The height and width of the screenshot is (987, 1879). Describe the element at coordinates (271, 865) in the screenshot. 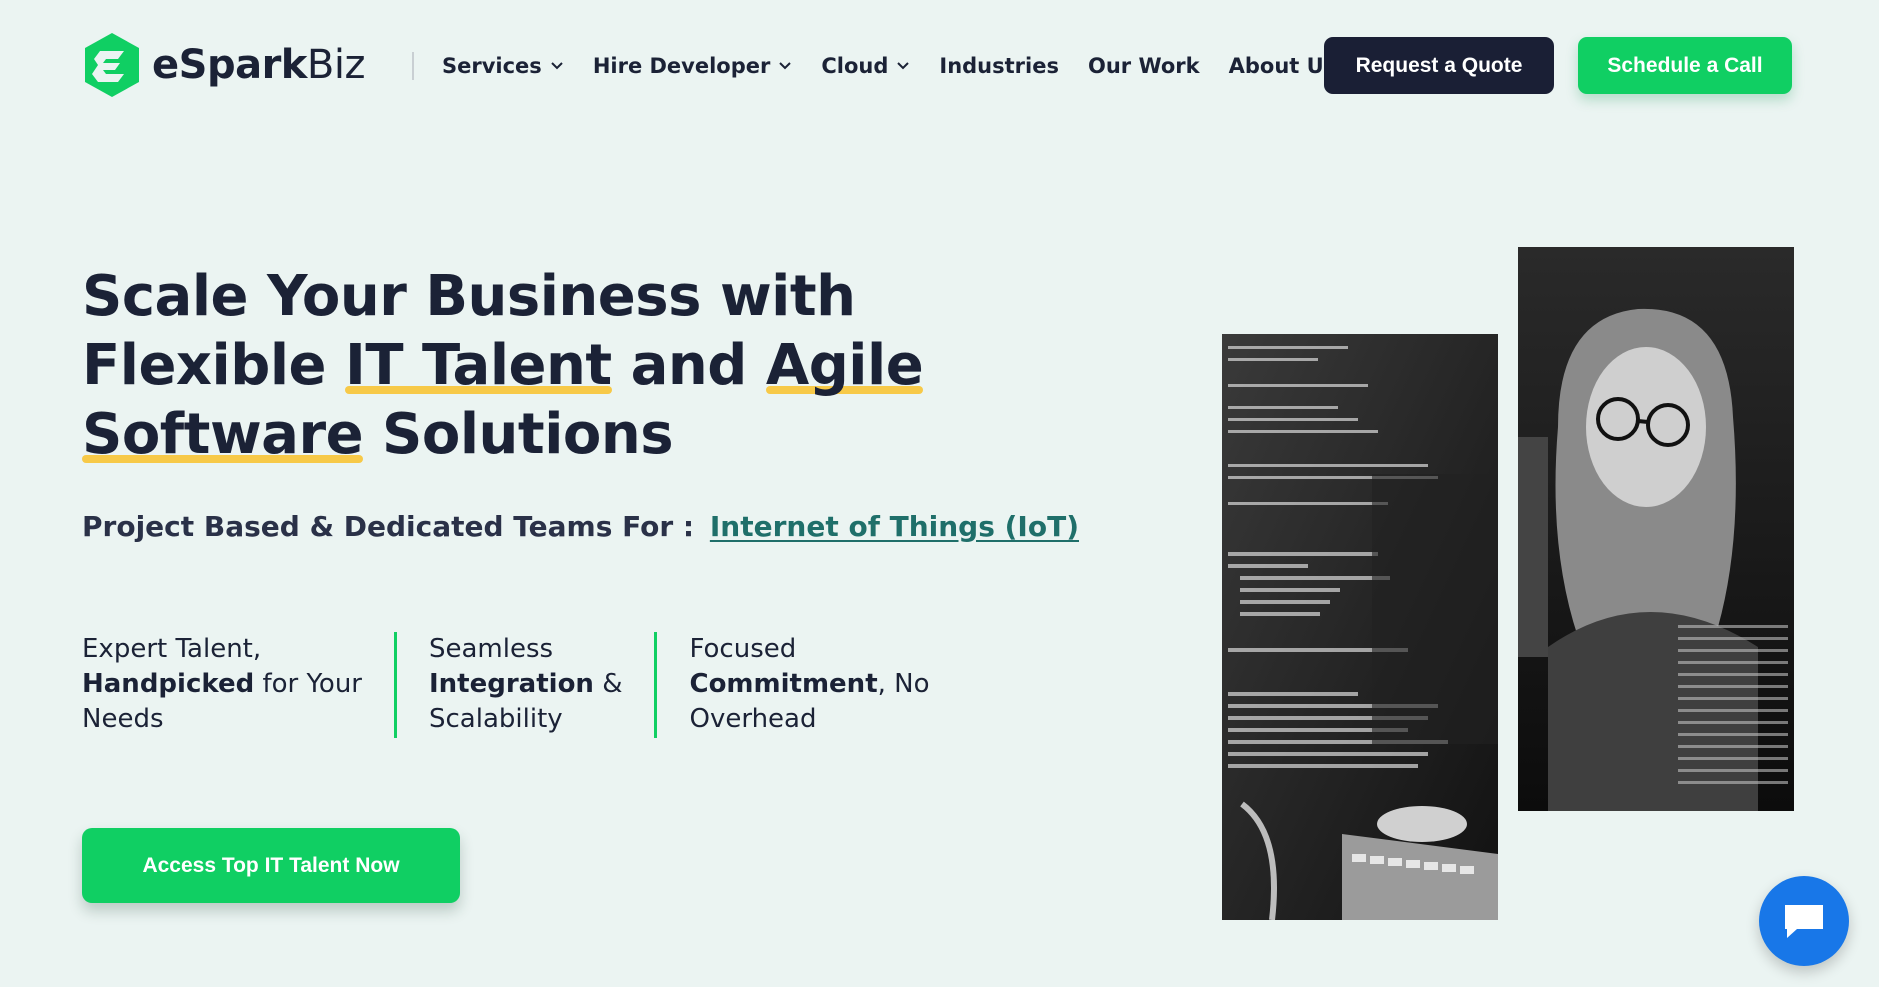

I see `access-talent-button: Access Top IT Talent Now` at that location.